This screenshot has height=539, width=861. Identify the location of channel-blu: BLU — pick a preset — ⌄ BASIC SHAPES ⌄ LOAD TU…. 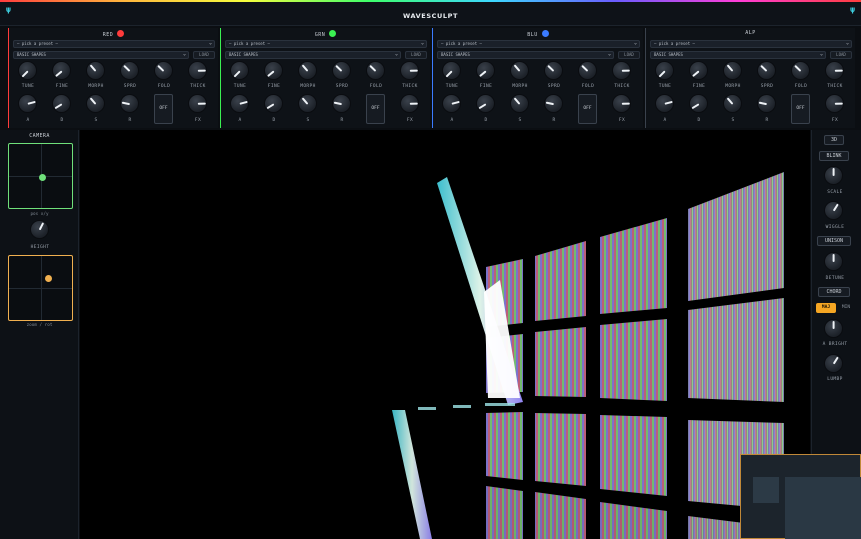
(537, 78).